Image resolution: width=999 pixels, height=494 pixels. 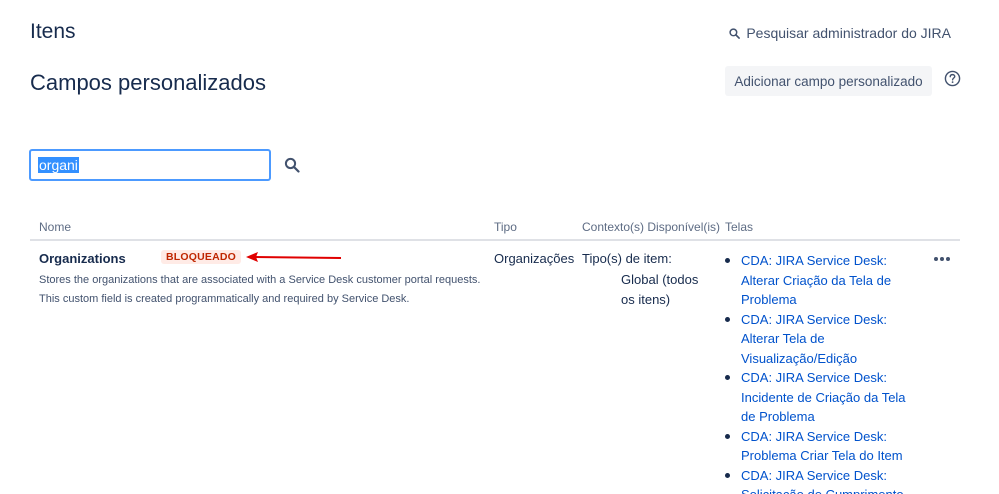 I want to click on locked-badge: BLOQUEADO, so click(x=201, y=257).